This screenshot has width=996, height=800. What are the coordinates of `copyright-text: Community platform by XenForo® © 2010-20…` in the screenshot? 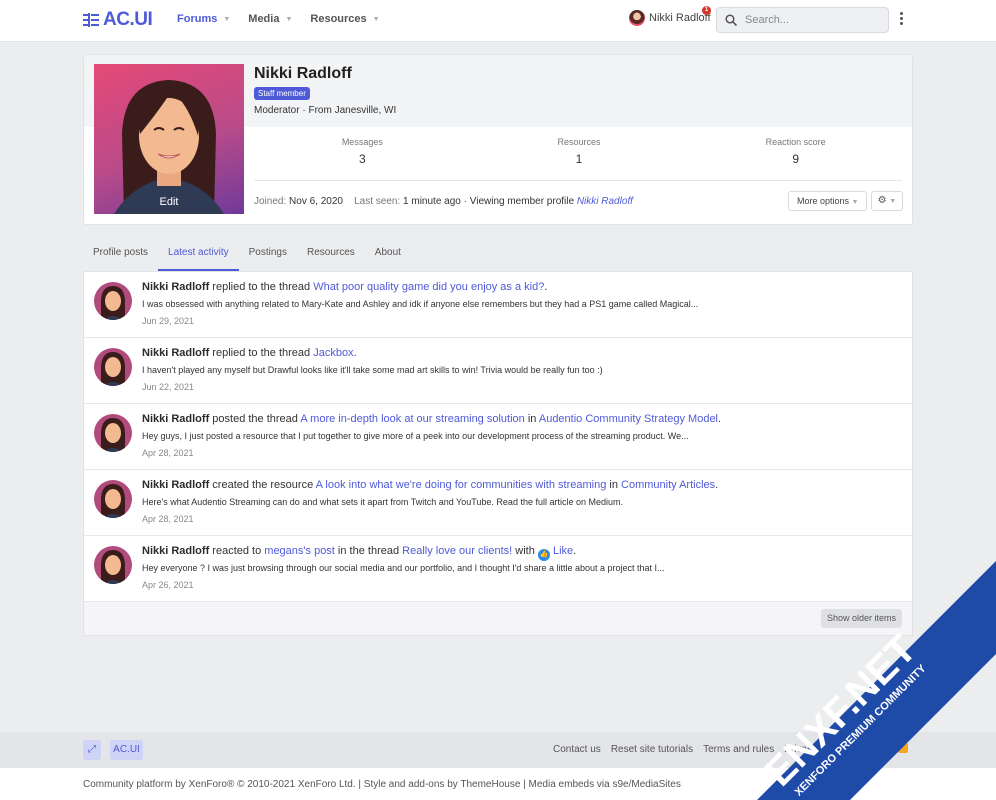 It's located at (382, 784).